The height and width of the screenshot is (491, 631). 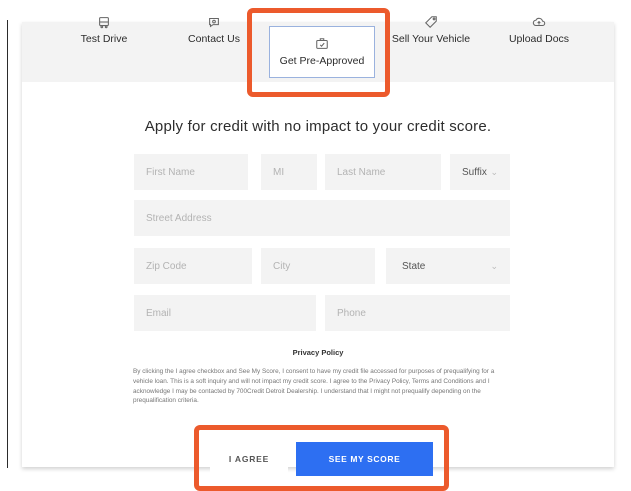 What do you see at coordinates (318, 352) in the screenshot?
I see `privacy-policy-link: Privacy Policy` at bounding box center [318, 352].